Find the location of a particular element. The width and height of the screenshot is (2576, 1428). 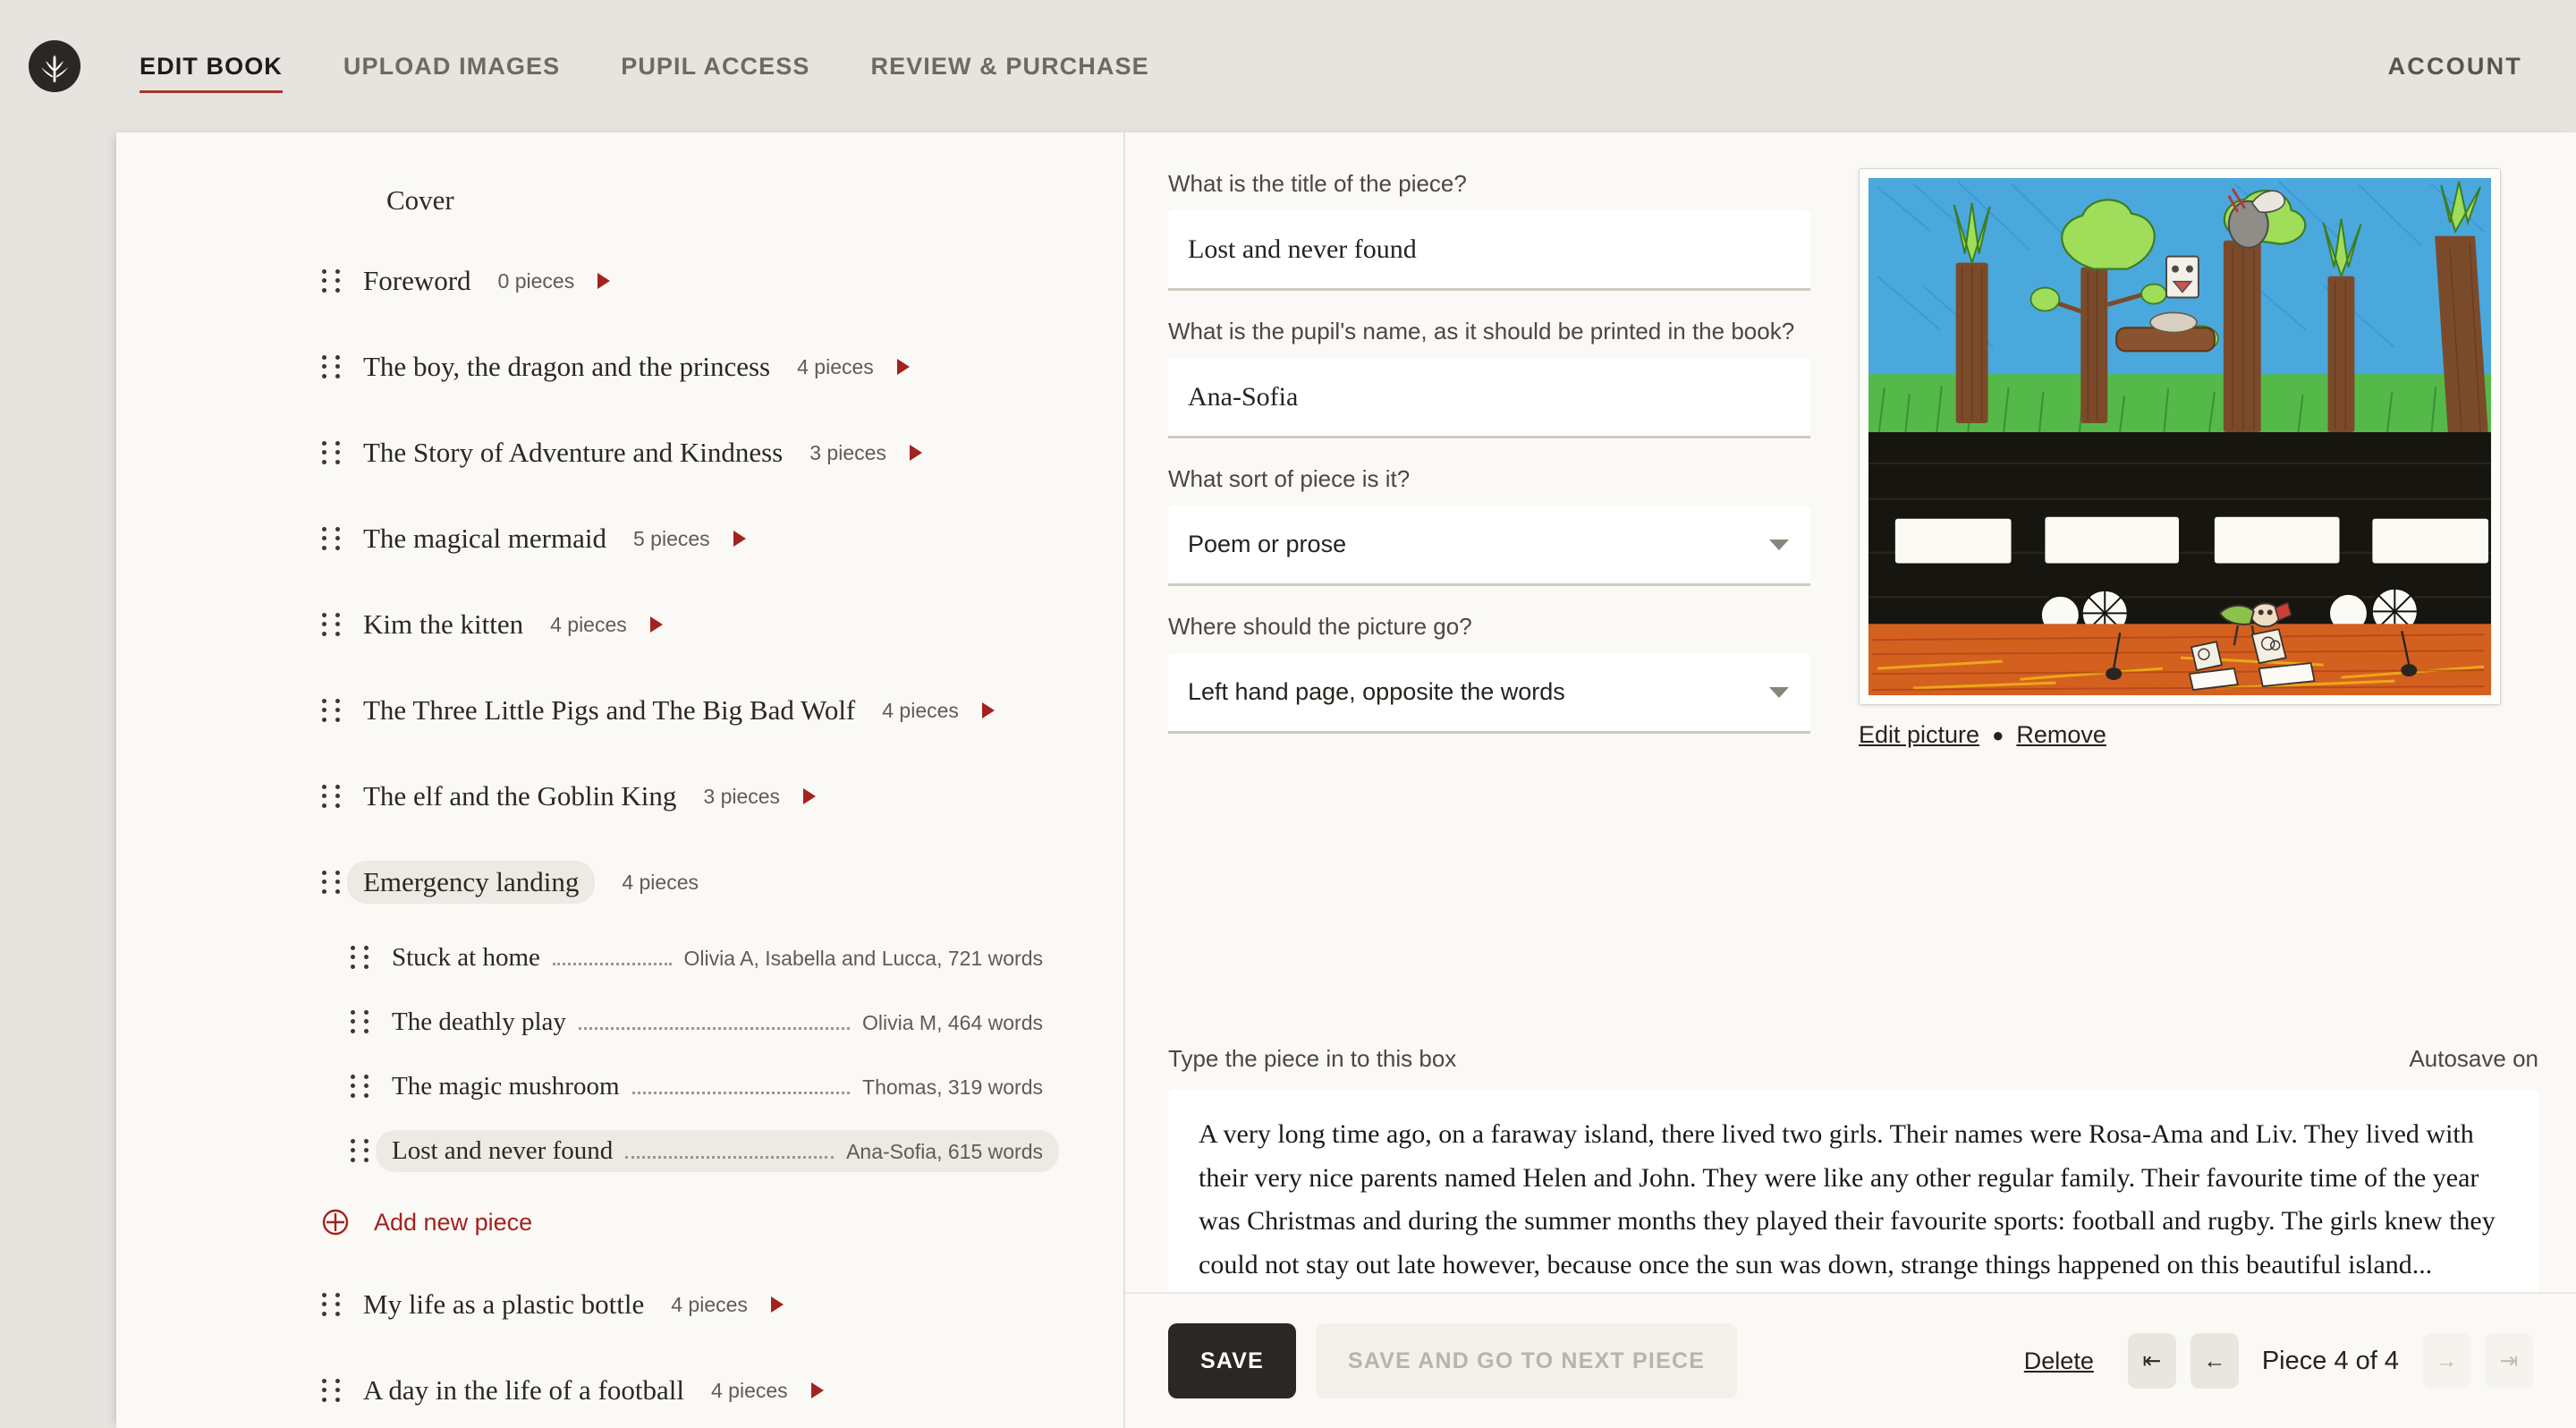

chapter-row: A day in the life of a football 4 pieces is located at coordinates (619, 1387).